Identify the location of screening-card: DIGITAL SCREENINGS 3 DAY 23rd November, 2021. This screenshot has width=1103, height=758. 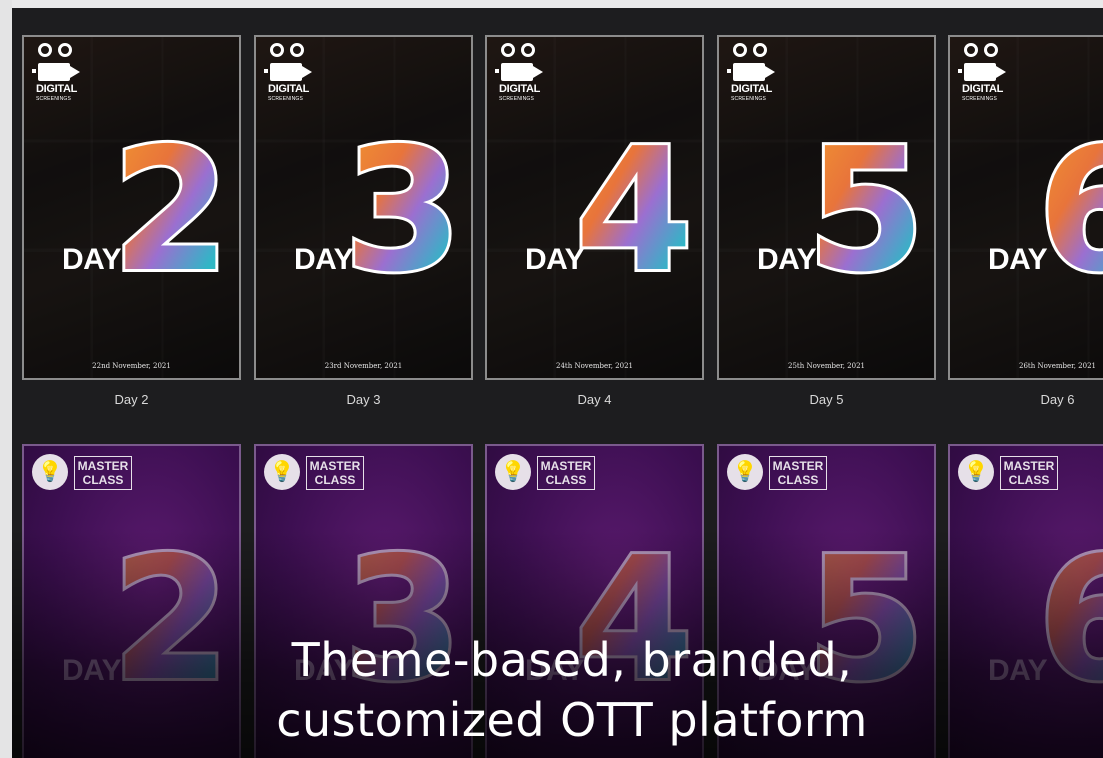
(363, 207).